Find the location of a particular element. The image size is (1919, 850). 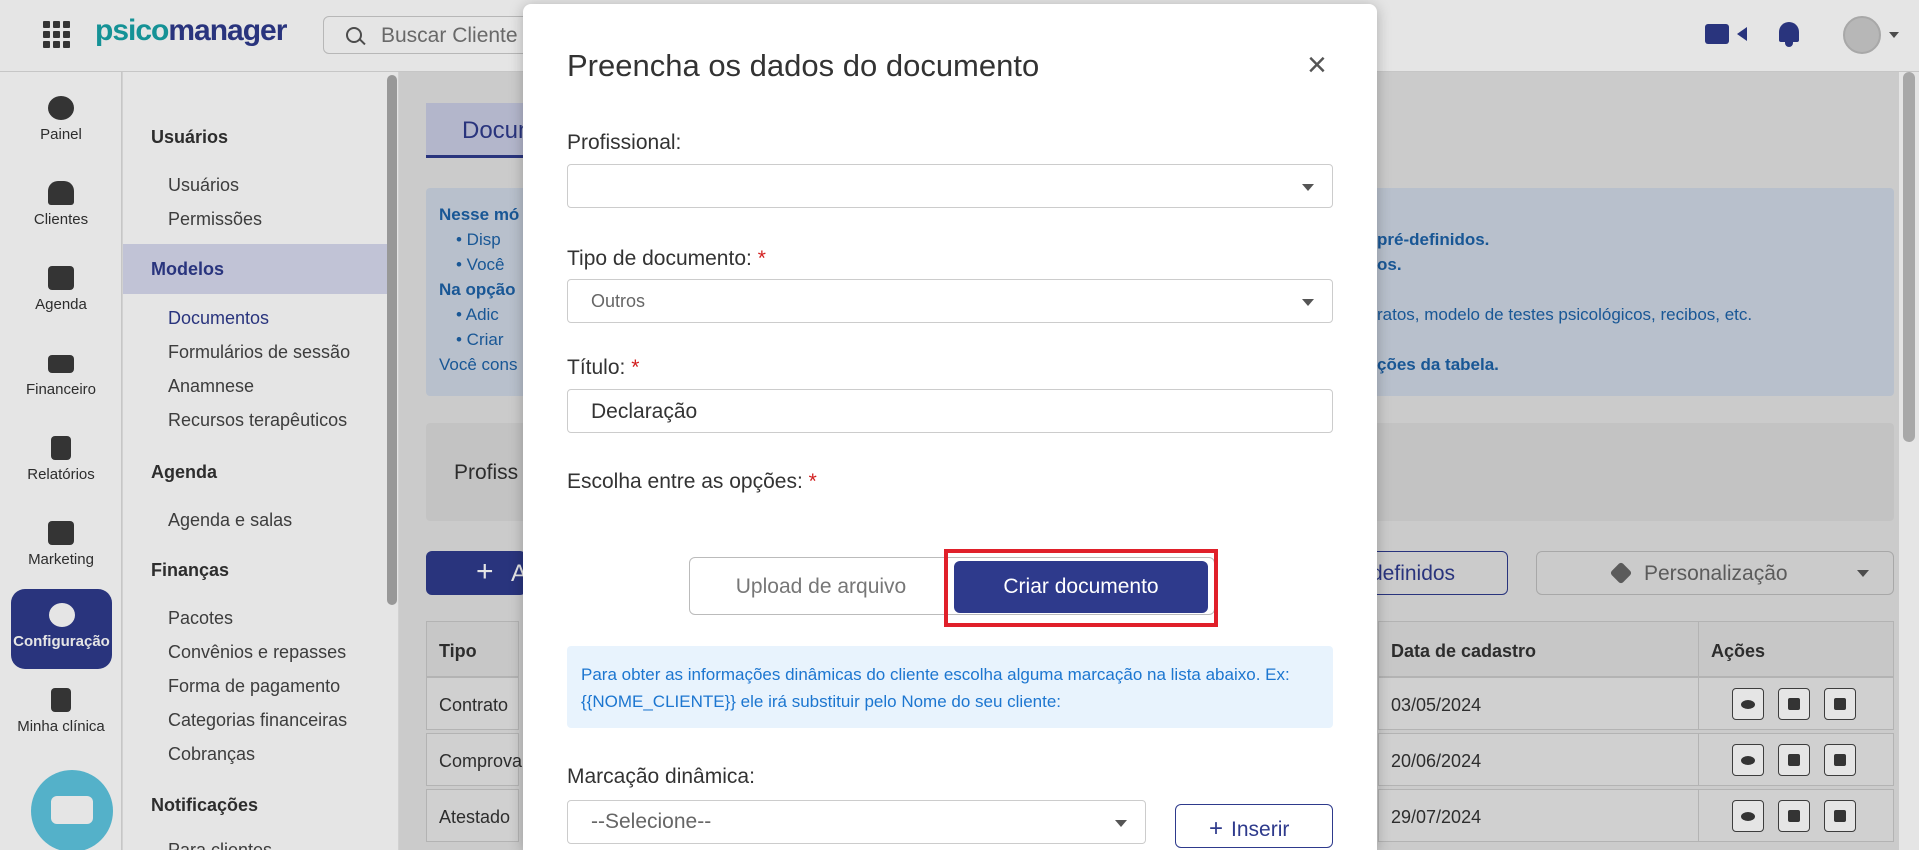

tipo-documento-label: Tipo de documento: * is located at coordinates (666, 258).